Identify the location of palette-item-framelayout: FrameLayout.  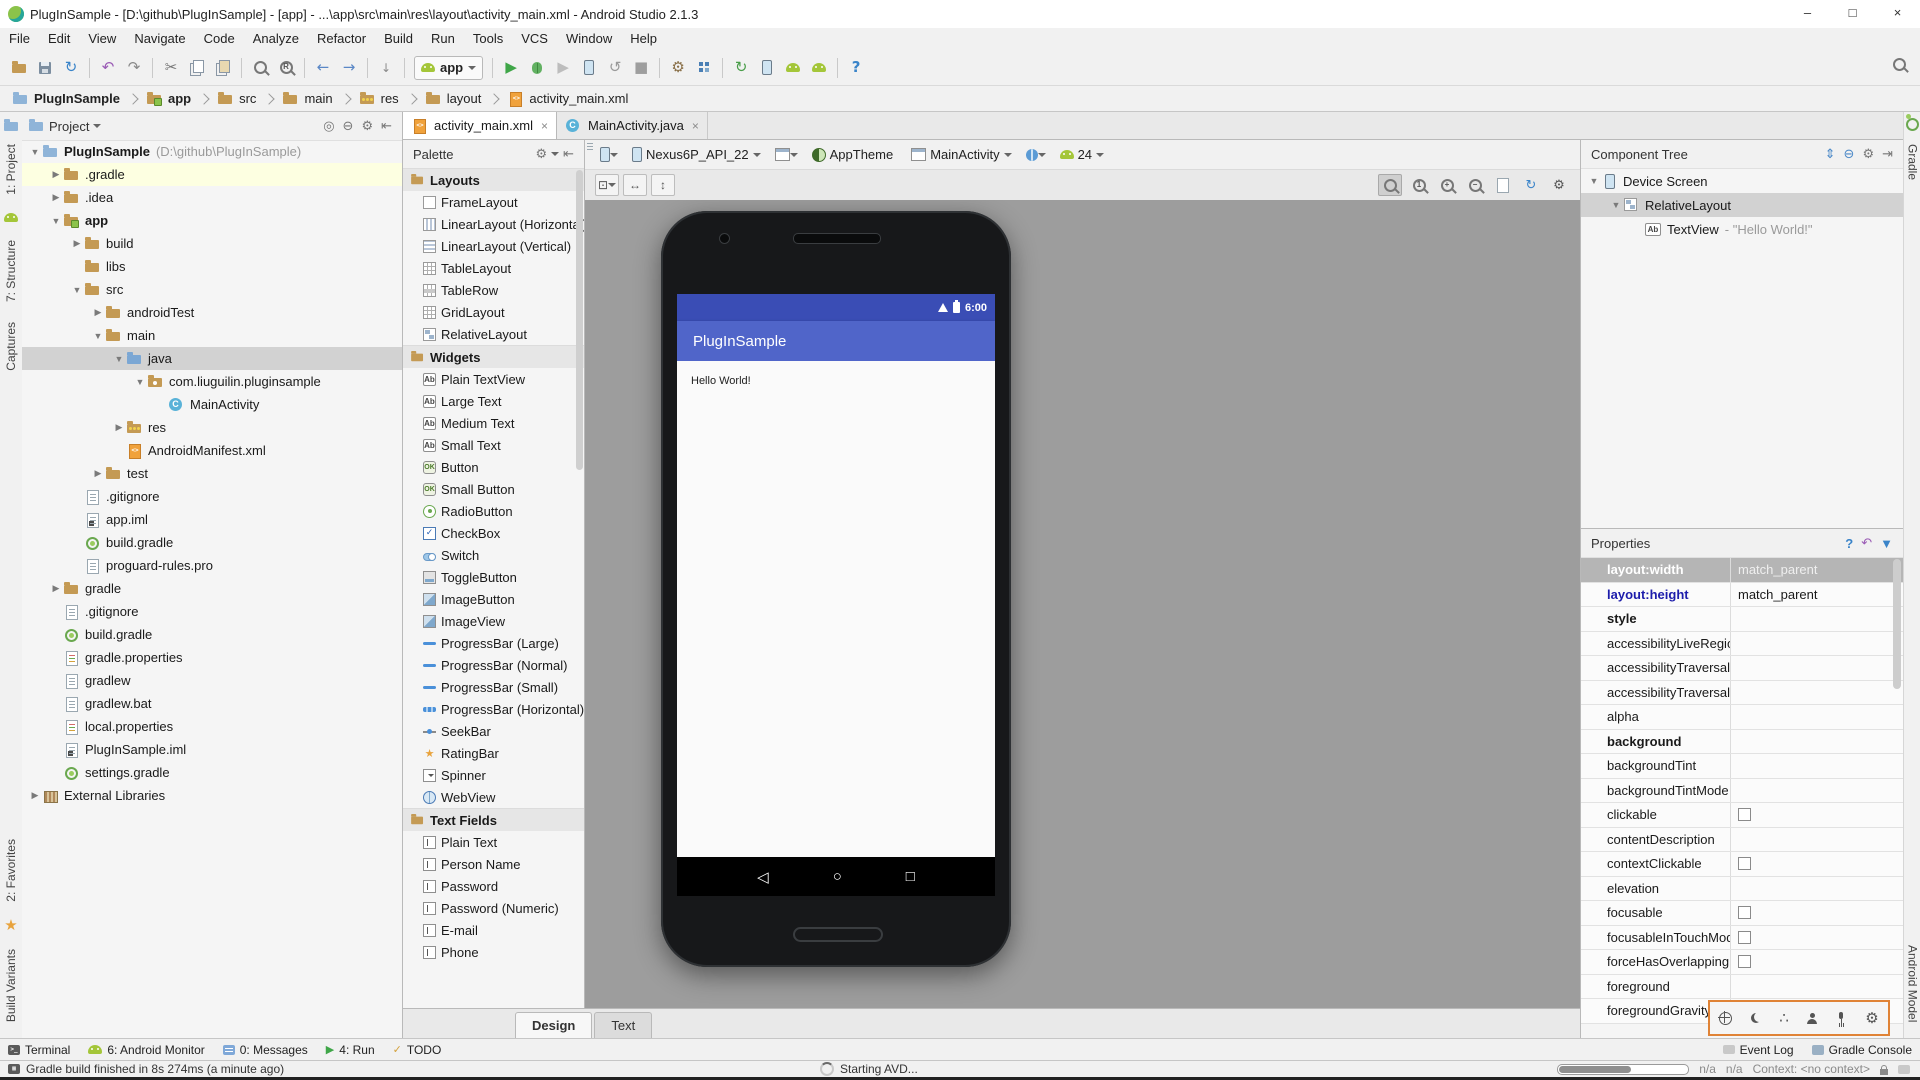
(493, 202).